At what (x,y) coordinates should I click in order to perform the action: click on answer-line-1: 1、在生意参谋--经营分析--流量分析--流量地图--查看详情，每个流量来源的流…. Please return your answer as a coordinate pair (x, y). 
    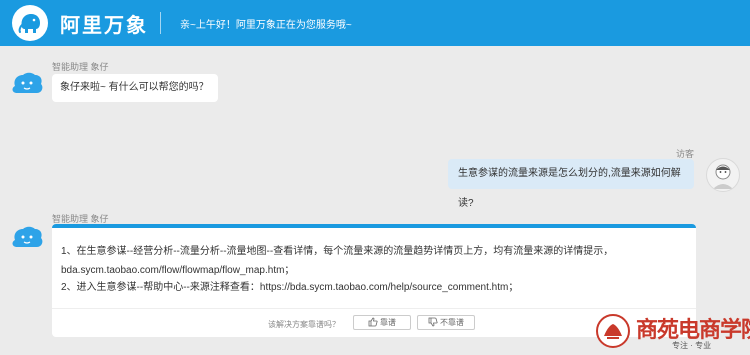
    Looking at the image, I should click on (337, 251).